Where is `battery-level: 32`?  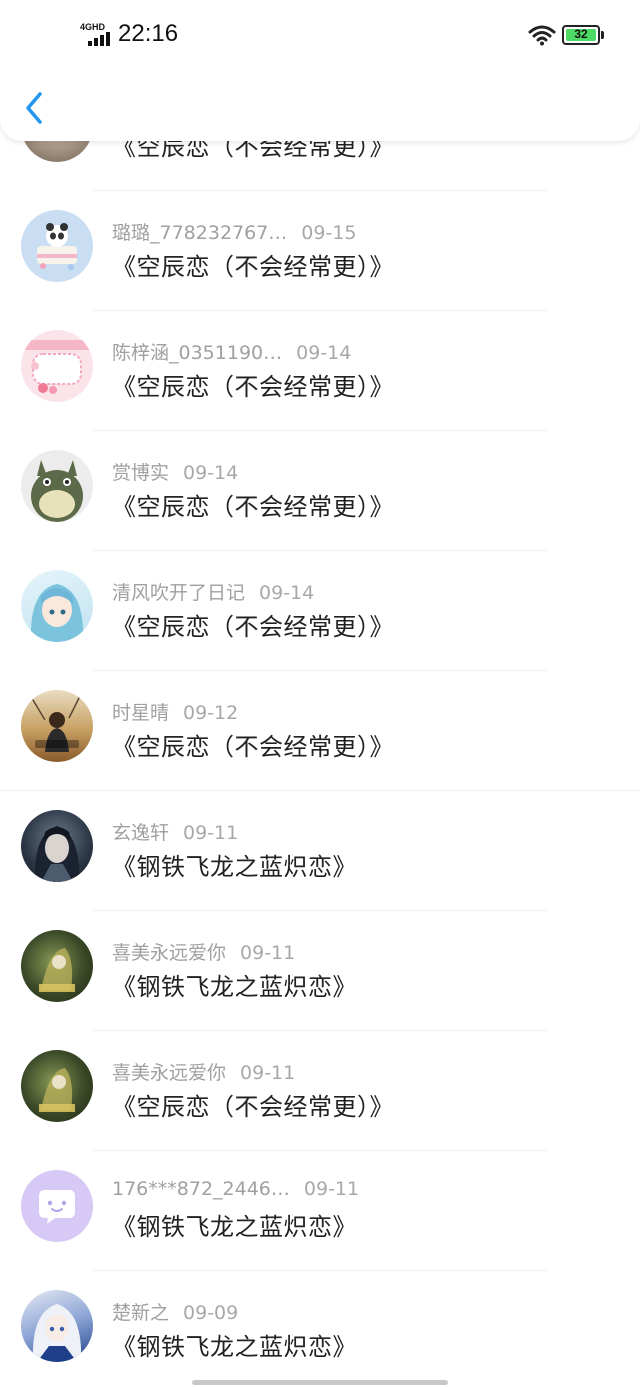
battery-level: 32 is located at coordinates (581, 34).